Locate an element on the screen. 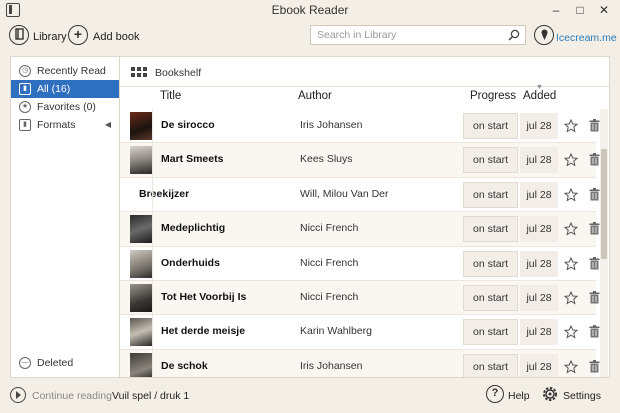 The image size is (620, 413). minimize-button: – is located at coordinates (556, 10).